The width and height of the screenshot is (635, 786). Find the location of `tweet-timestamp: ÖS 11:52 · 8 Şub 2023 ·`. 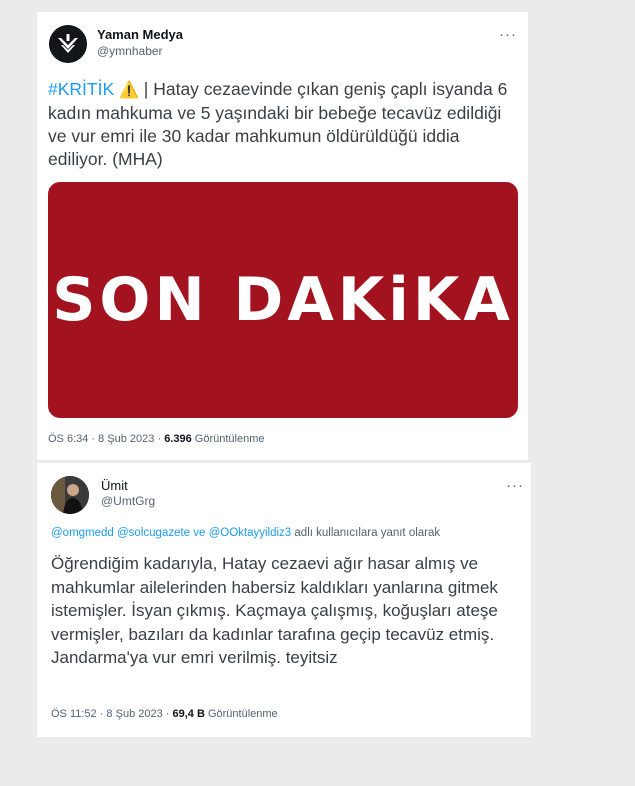

tweet-timestamp: ÖS 11:52 · 8 Şub 2023 · is located at coordinates (111, 714).